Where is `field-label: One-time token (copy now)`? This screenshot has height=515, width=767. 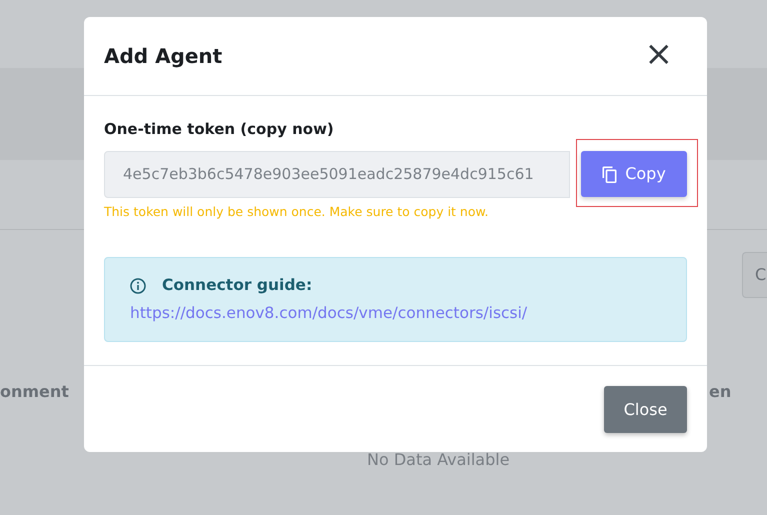 field-label: One-time token (copy now) is located at coordinates (219, 129).